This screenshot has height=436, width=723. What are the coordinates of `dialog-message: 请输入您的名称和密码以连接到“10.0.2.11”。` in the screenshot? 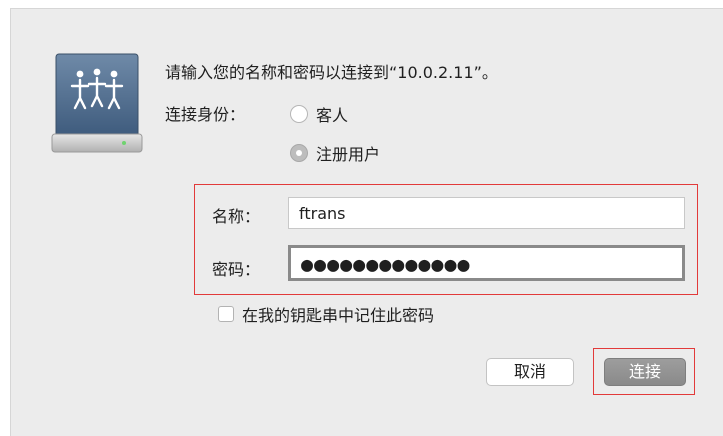 It's located at (331, 72).